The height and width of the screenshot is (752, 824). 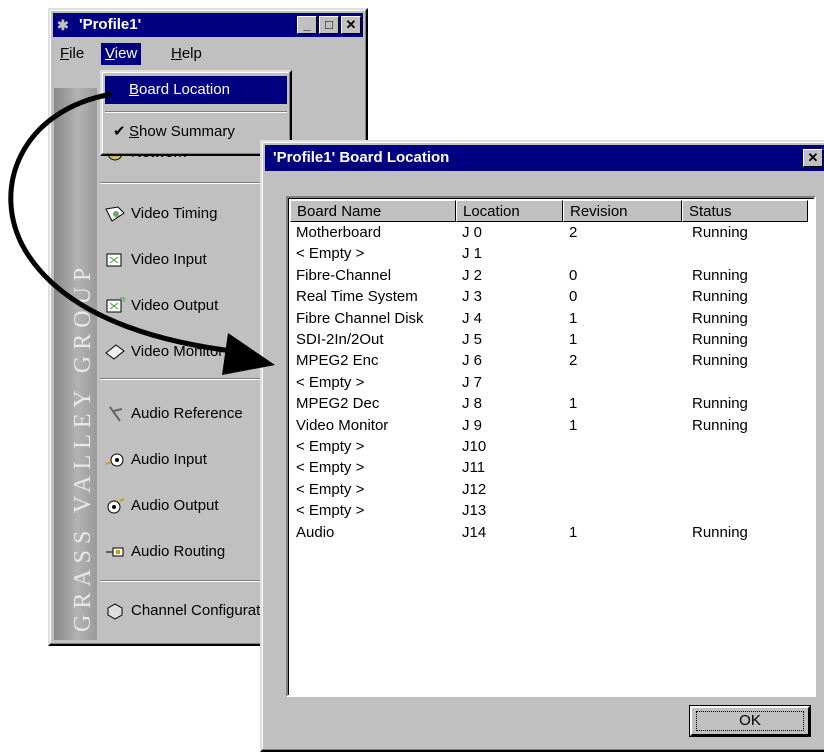 I want to click on menu-bar: File View Help, so click(x=208, y=53).